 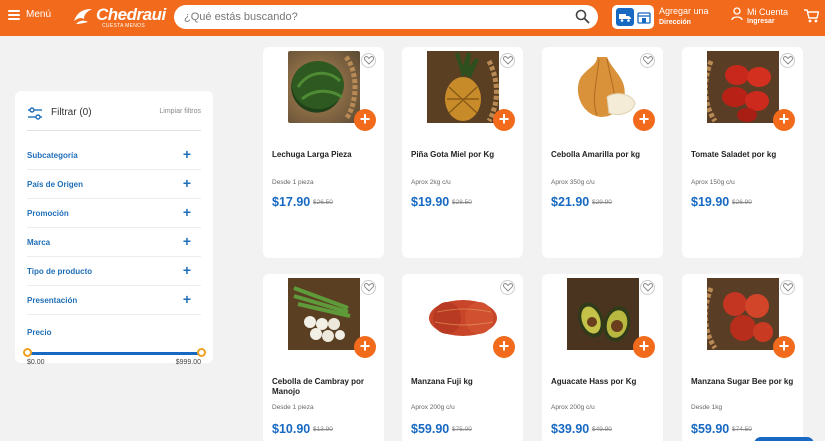 What do you see at coordinates (811, 16) in the screenshot?
I see `cart-icon` at bounding box center [811, 16].